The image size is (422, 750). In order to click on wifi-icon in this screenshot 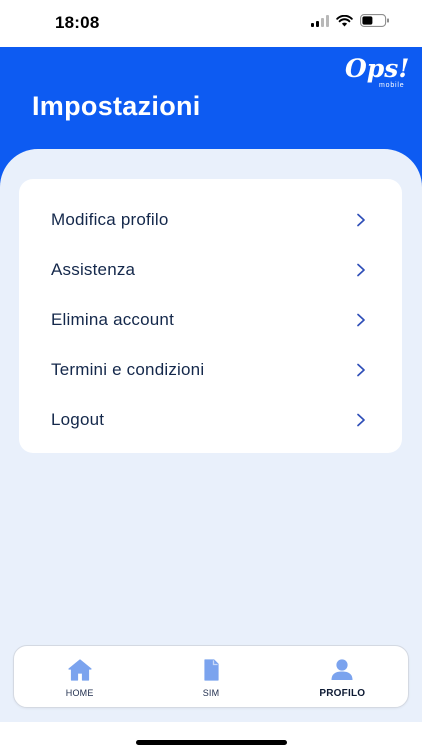, I will do `click(344, 20)`.